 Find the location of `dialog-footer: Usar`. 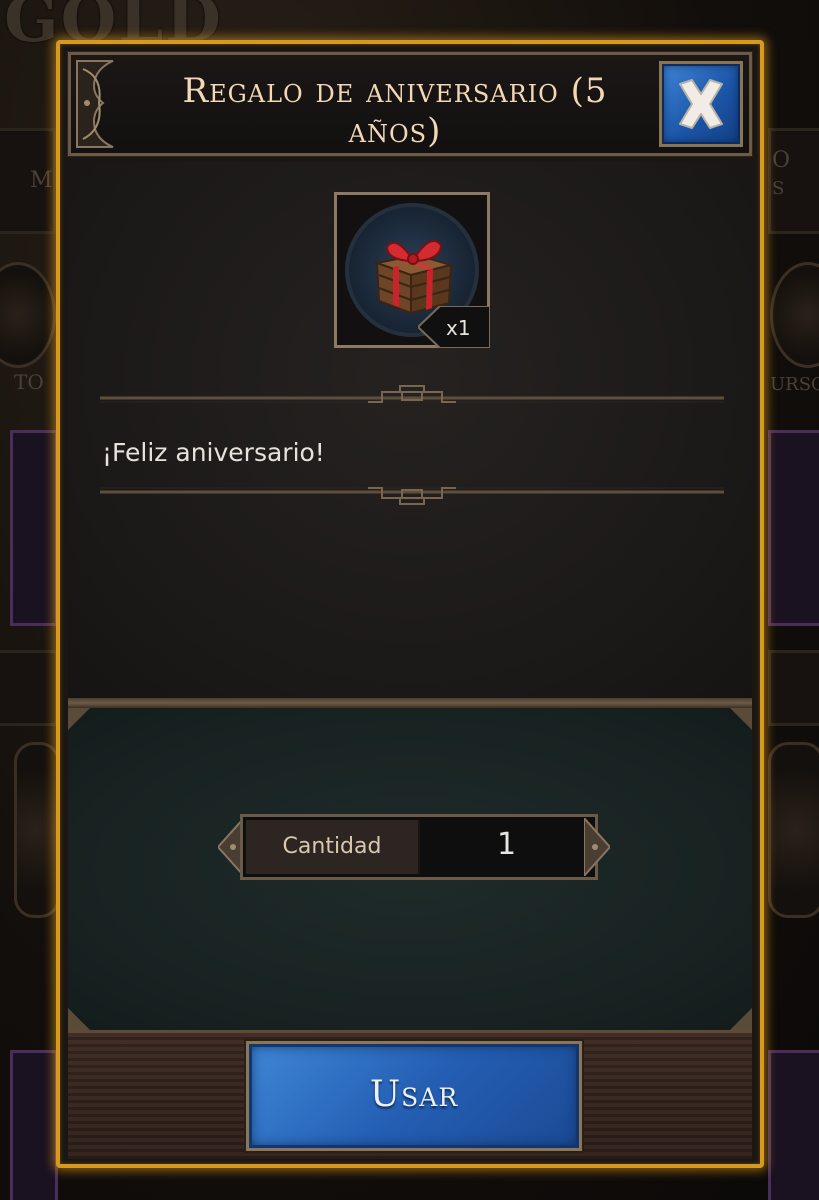

dialog-footer: Usar is located at coordinates (410, 1094).